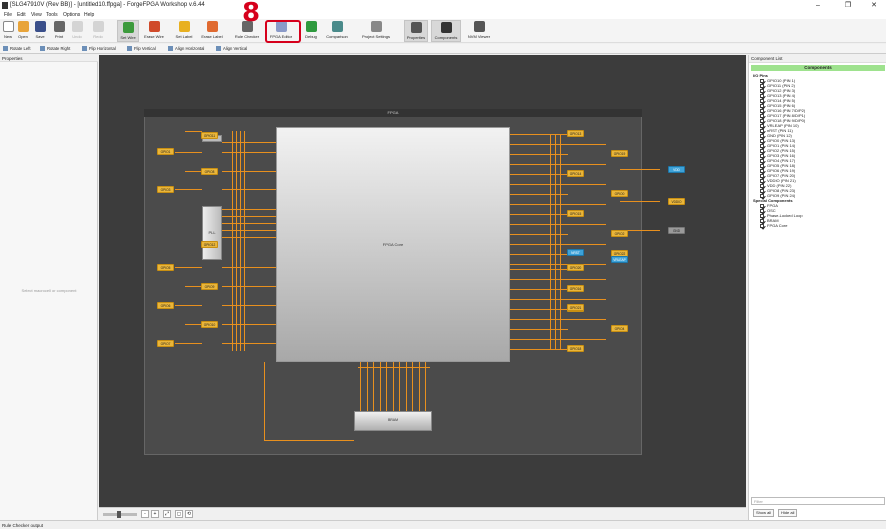  What do you see at coordinates (77, 31) in the screenshot?
I see `undo-button: Undo` at bounding box center [77, 31].